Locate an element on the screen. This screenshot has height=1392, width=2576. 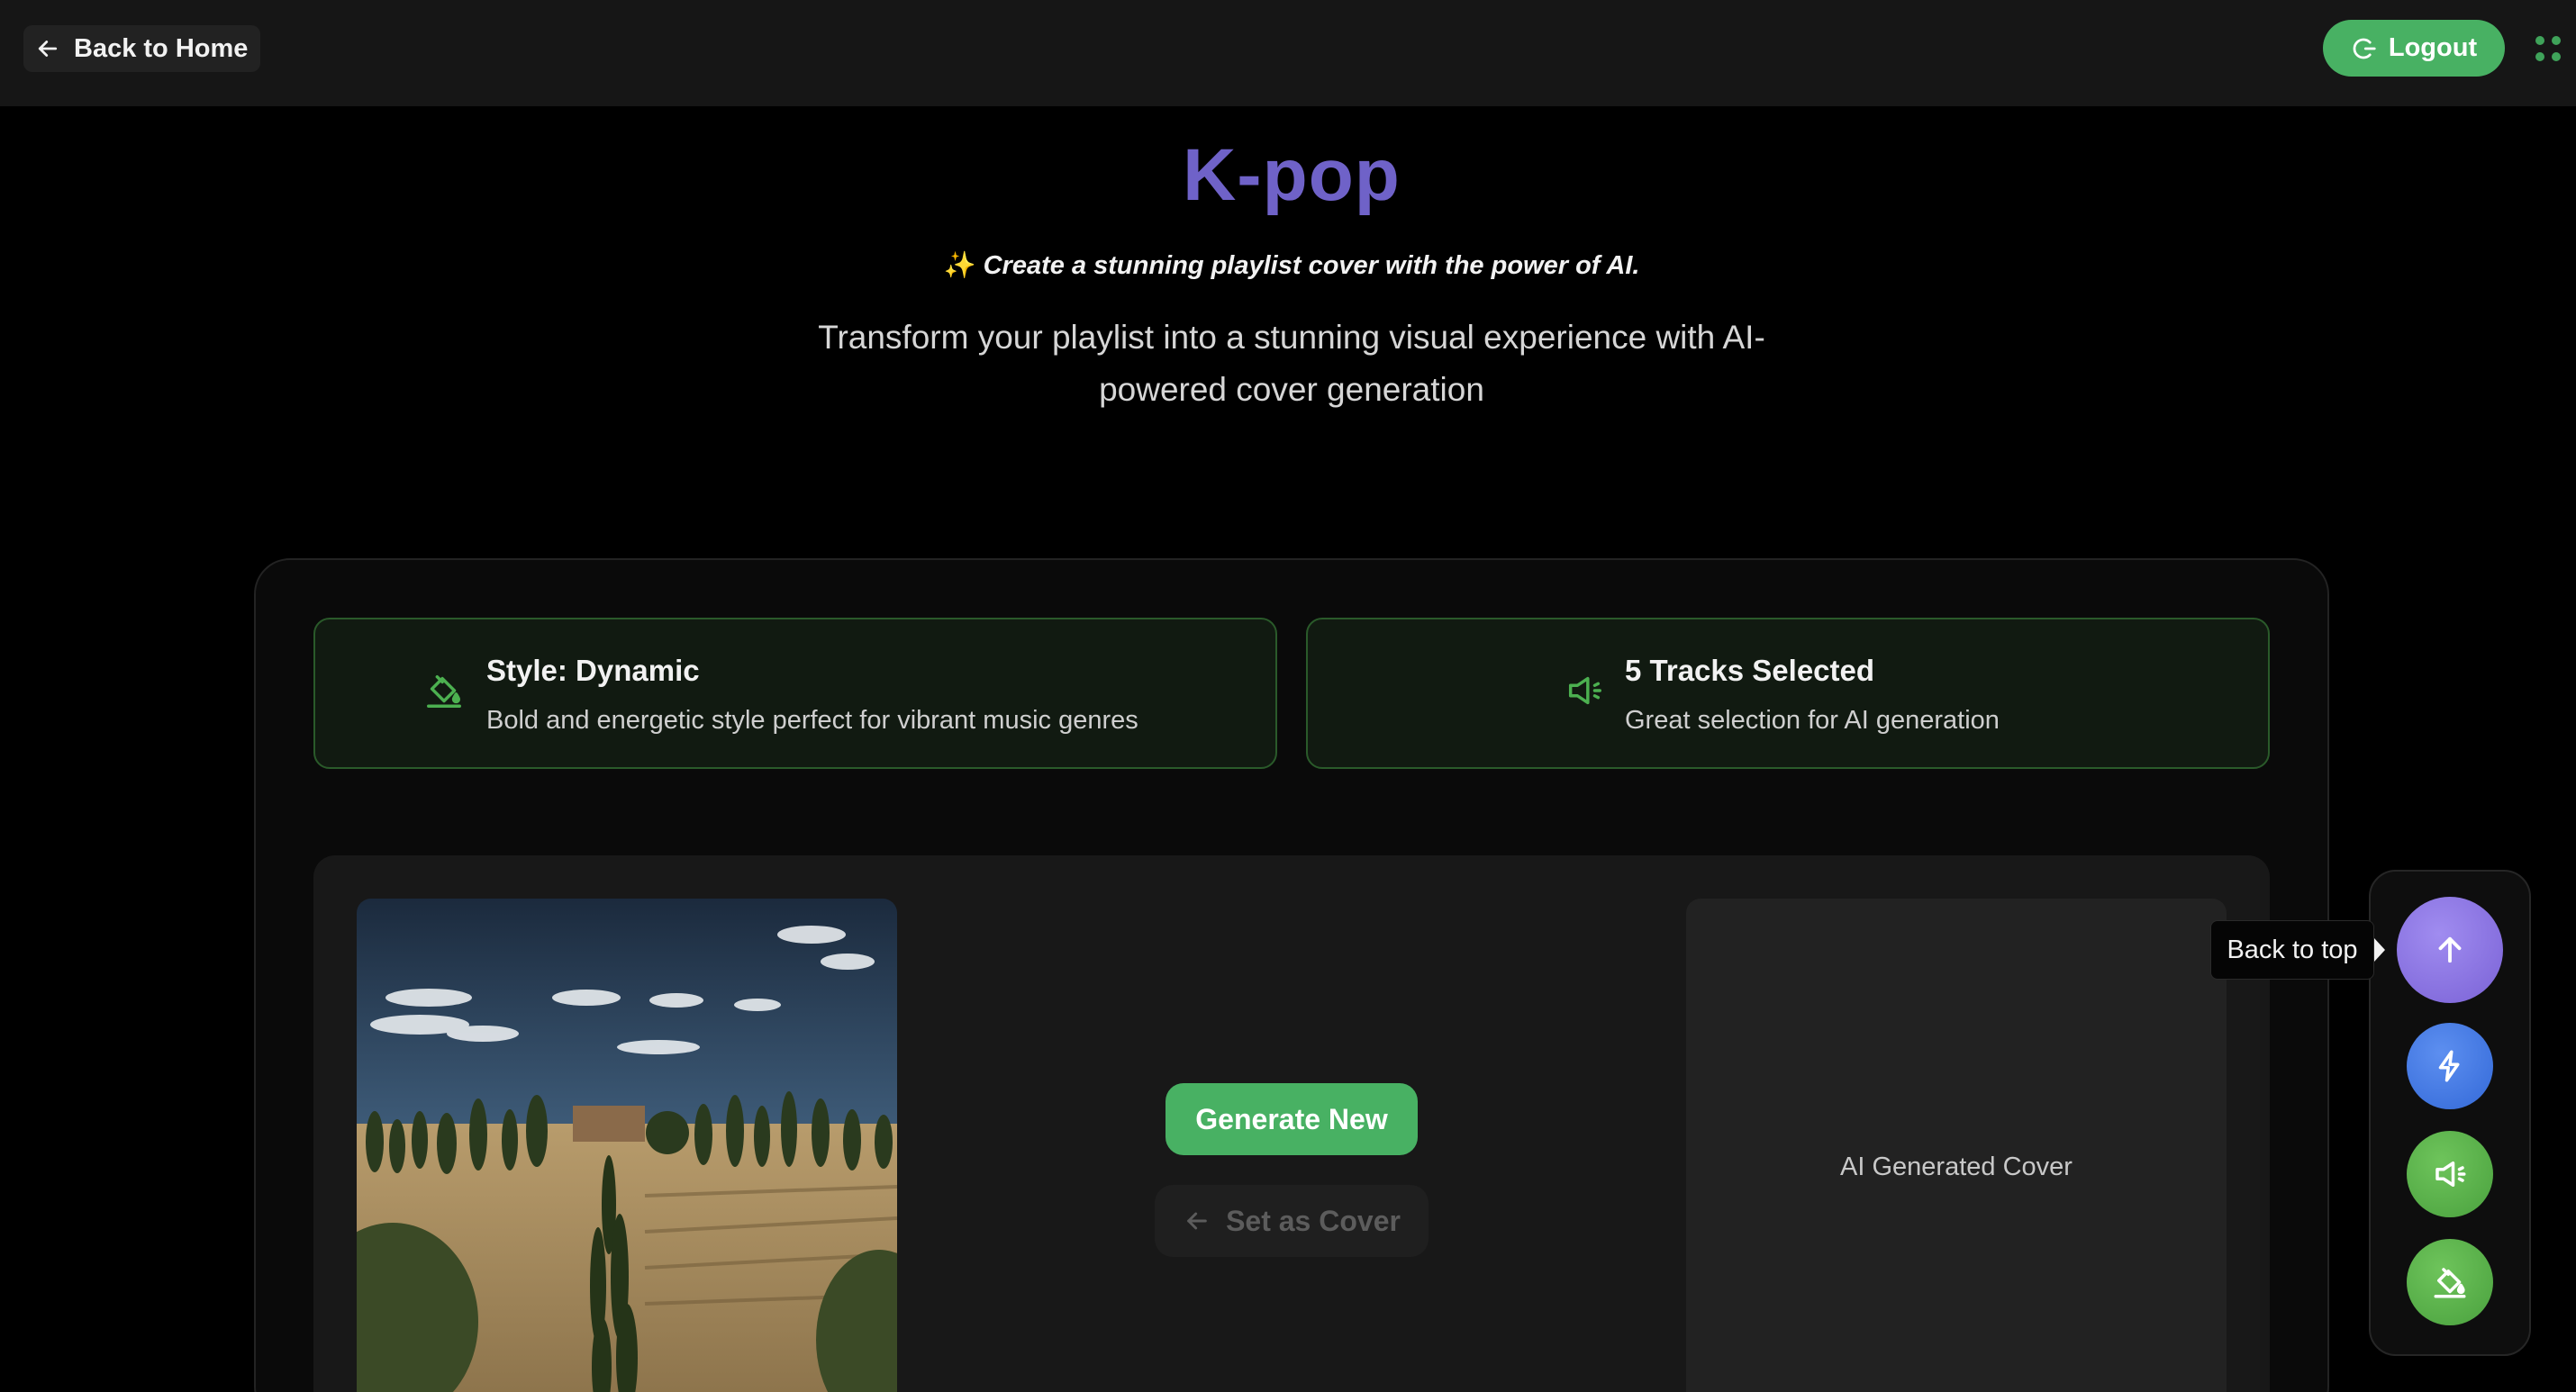
generate-new-button: Generate New is located at coordinates (1292, 1119).